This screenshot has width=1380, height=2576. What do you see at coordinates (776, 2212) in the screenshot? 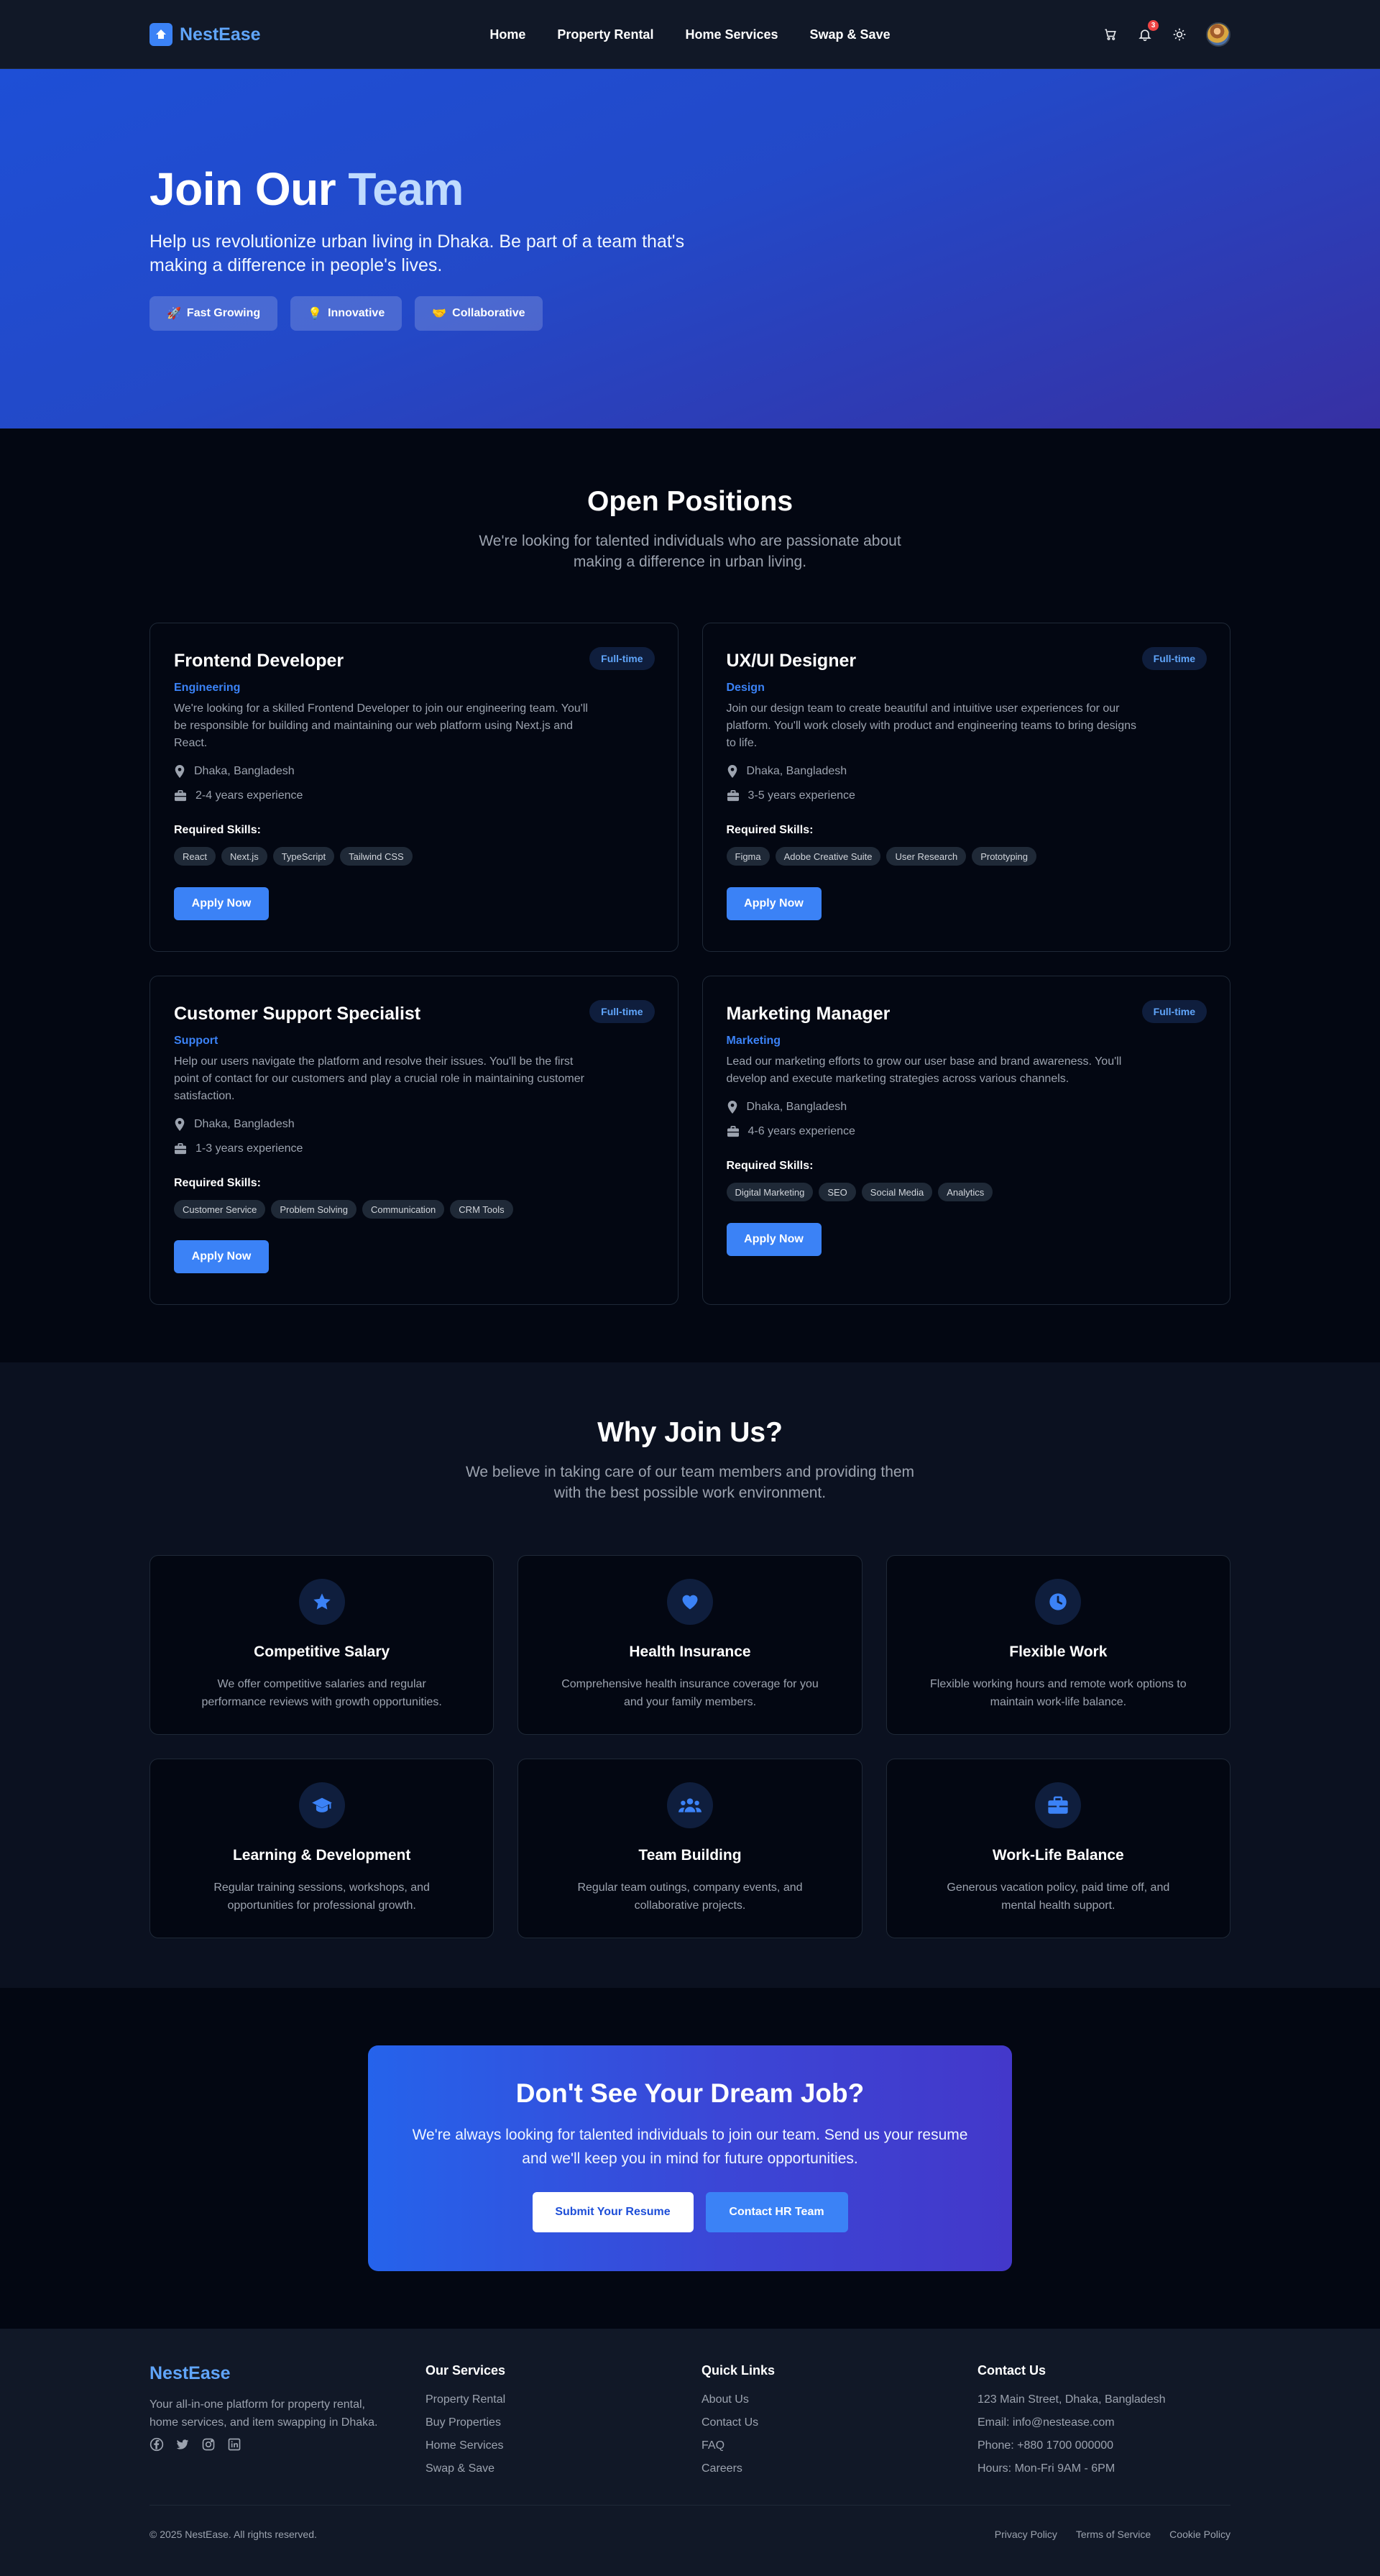
I see `contact-hr-button: Contact HR Team` at bounding box center [776, 2212].